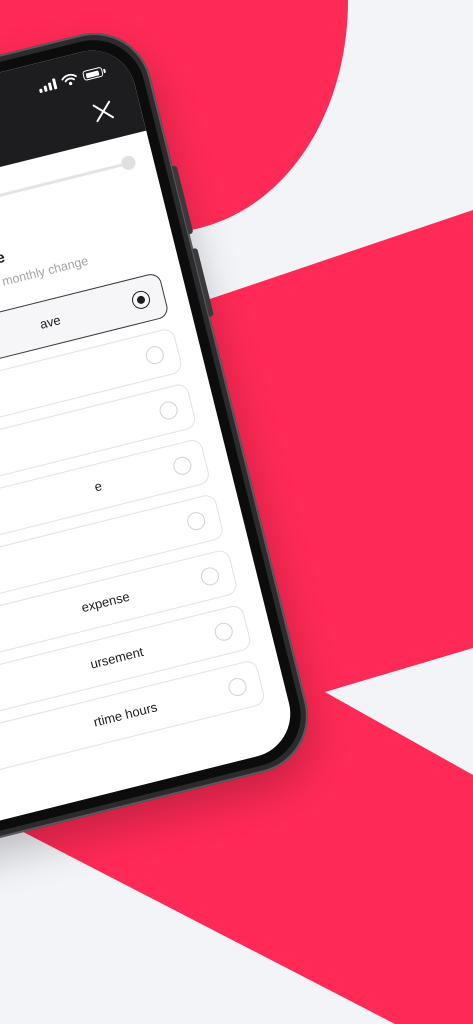 This screenshot has width=473, height=1024. Describe the element at coordinates (141, 299) in the screenshot. I see `radio-selected-icon` at that location.